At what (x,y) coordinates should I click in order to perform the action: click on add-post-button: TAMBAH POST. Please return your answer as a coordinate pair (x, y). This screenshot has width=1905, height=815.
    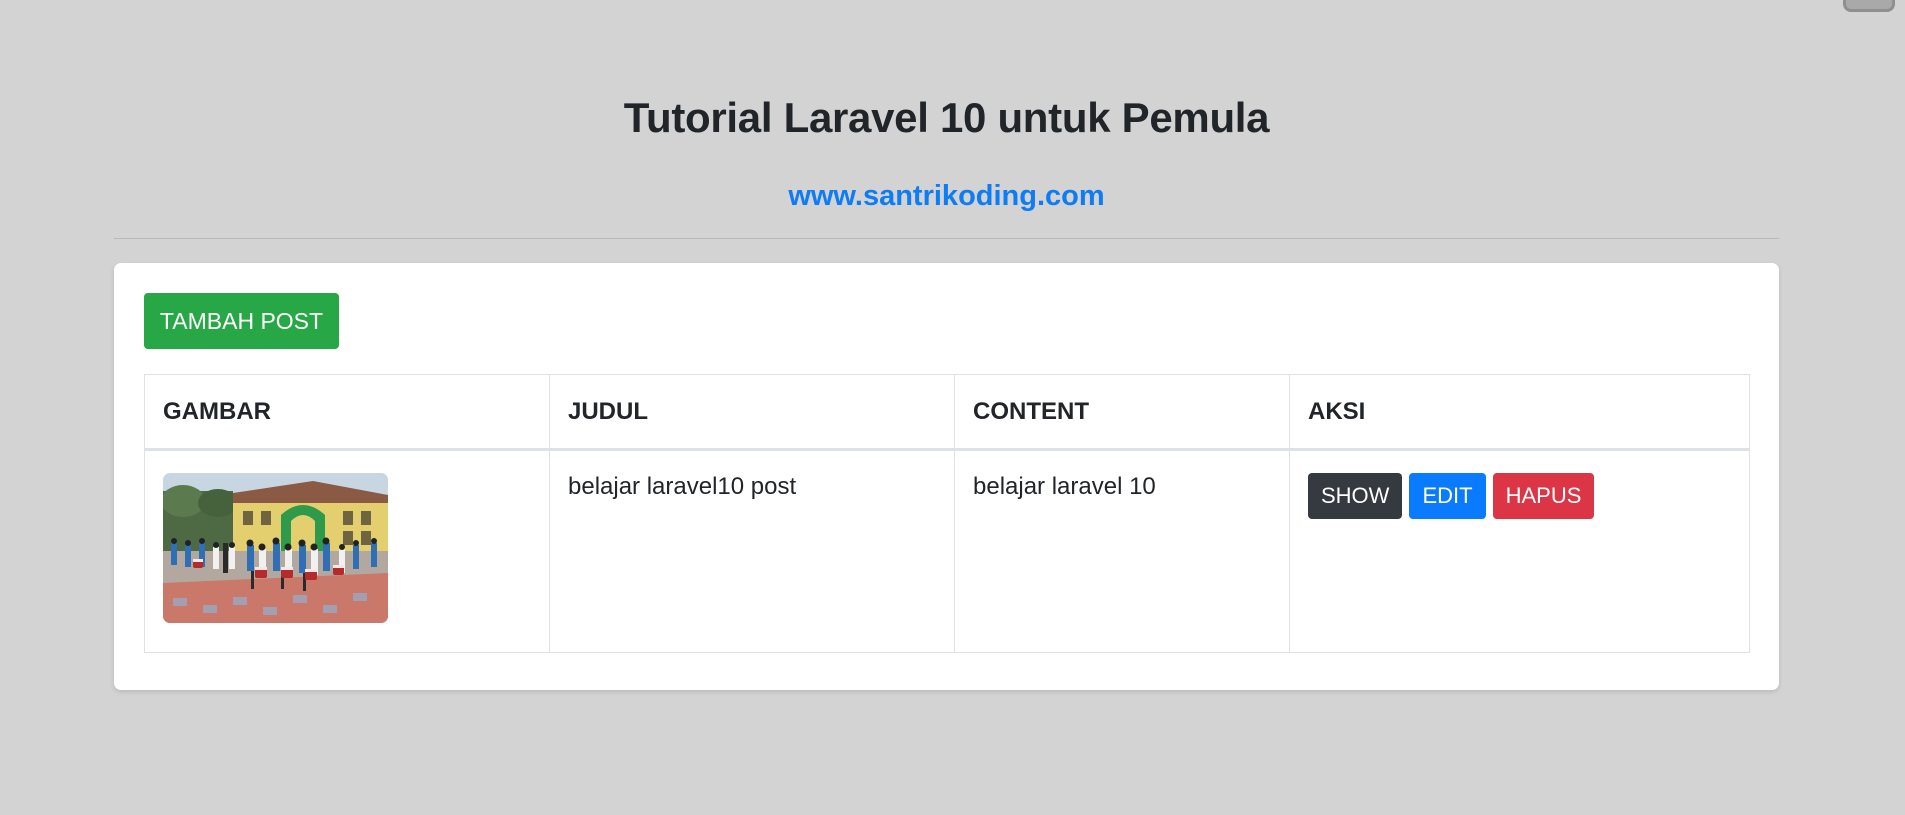
    Looking at the image, I should click on (241, 321).